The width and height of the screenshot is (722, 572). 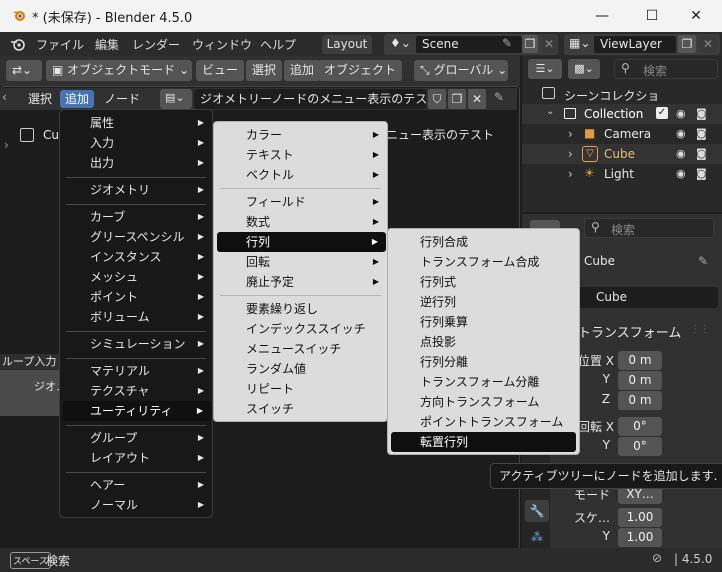 What do you see at coordinates (622, 134) in the screenshot?
I see `outliner-row-camera: › ■ Camera ◉ ◙` at bounding box center [622, 134].